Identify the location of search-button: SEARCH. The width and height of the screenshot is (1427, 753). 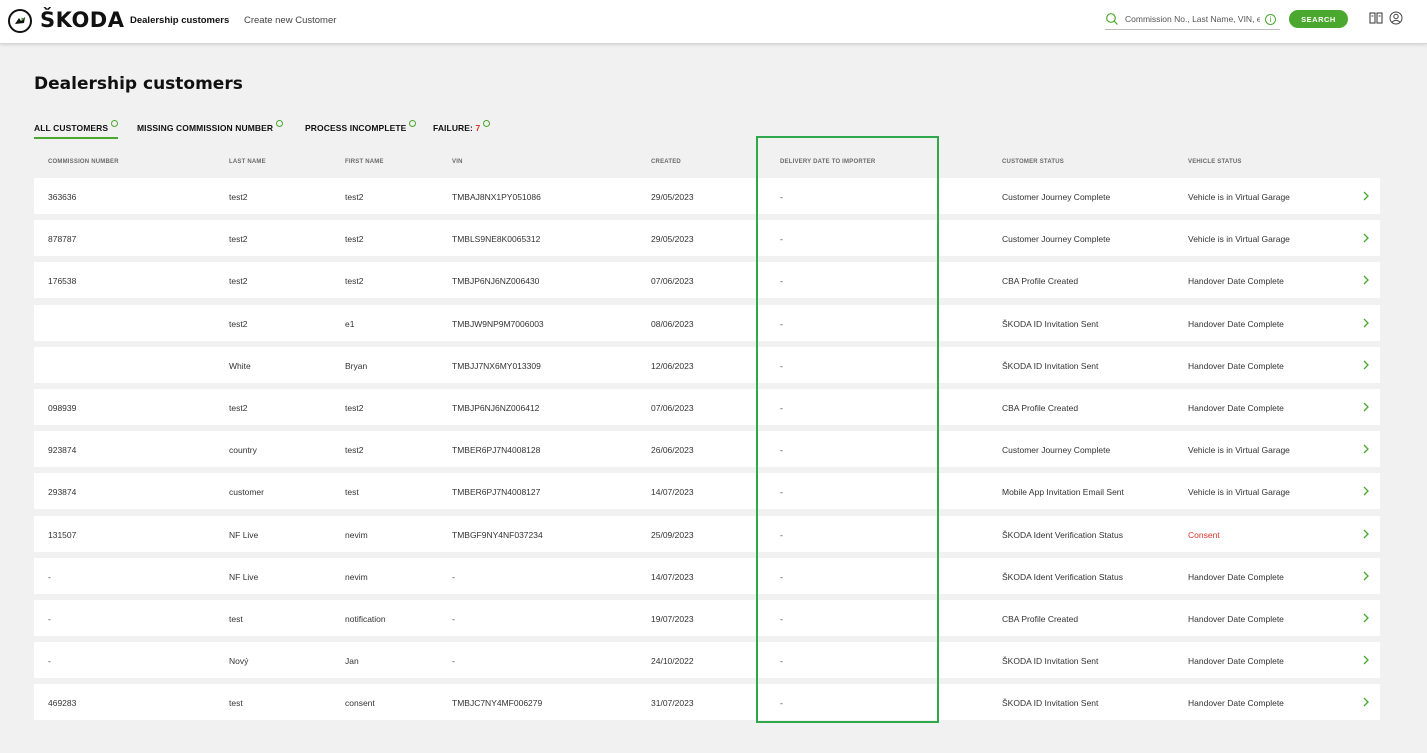
(1318, 19).